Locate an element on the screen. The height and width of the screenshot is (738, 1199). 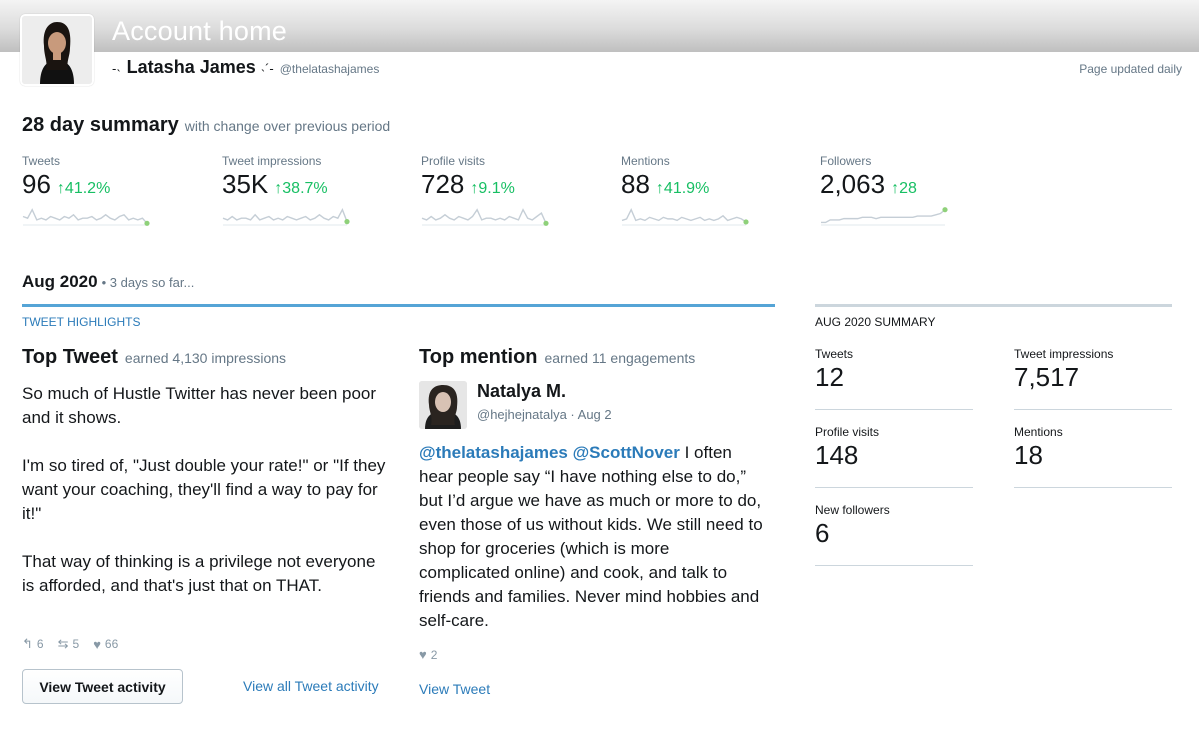
highlights-divider is located at coordinates (398, 305).